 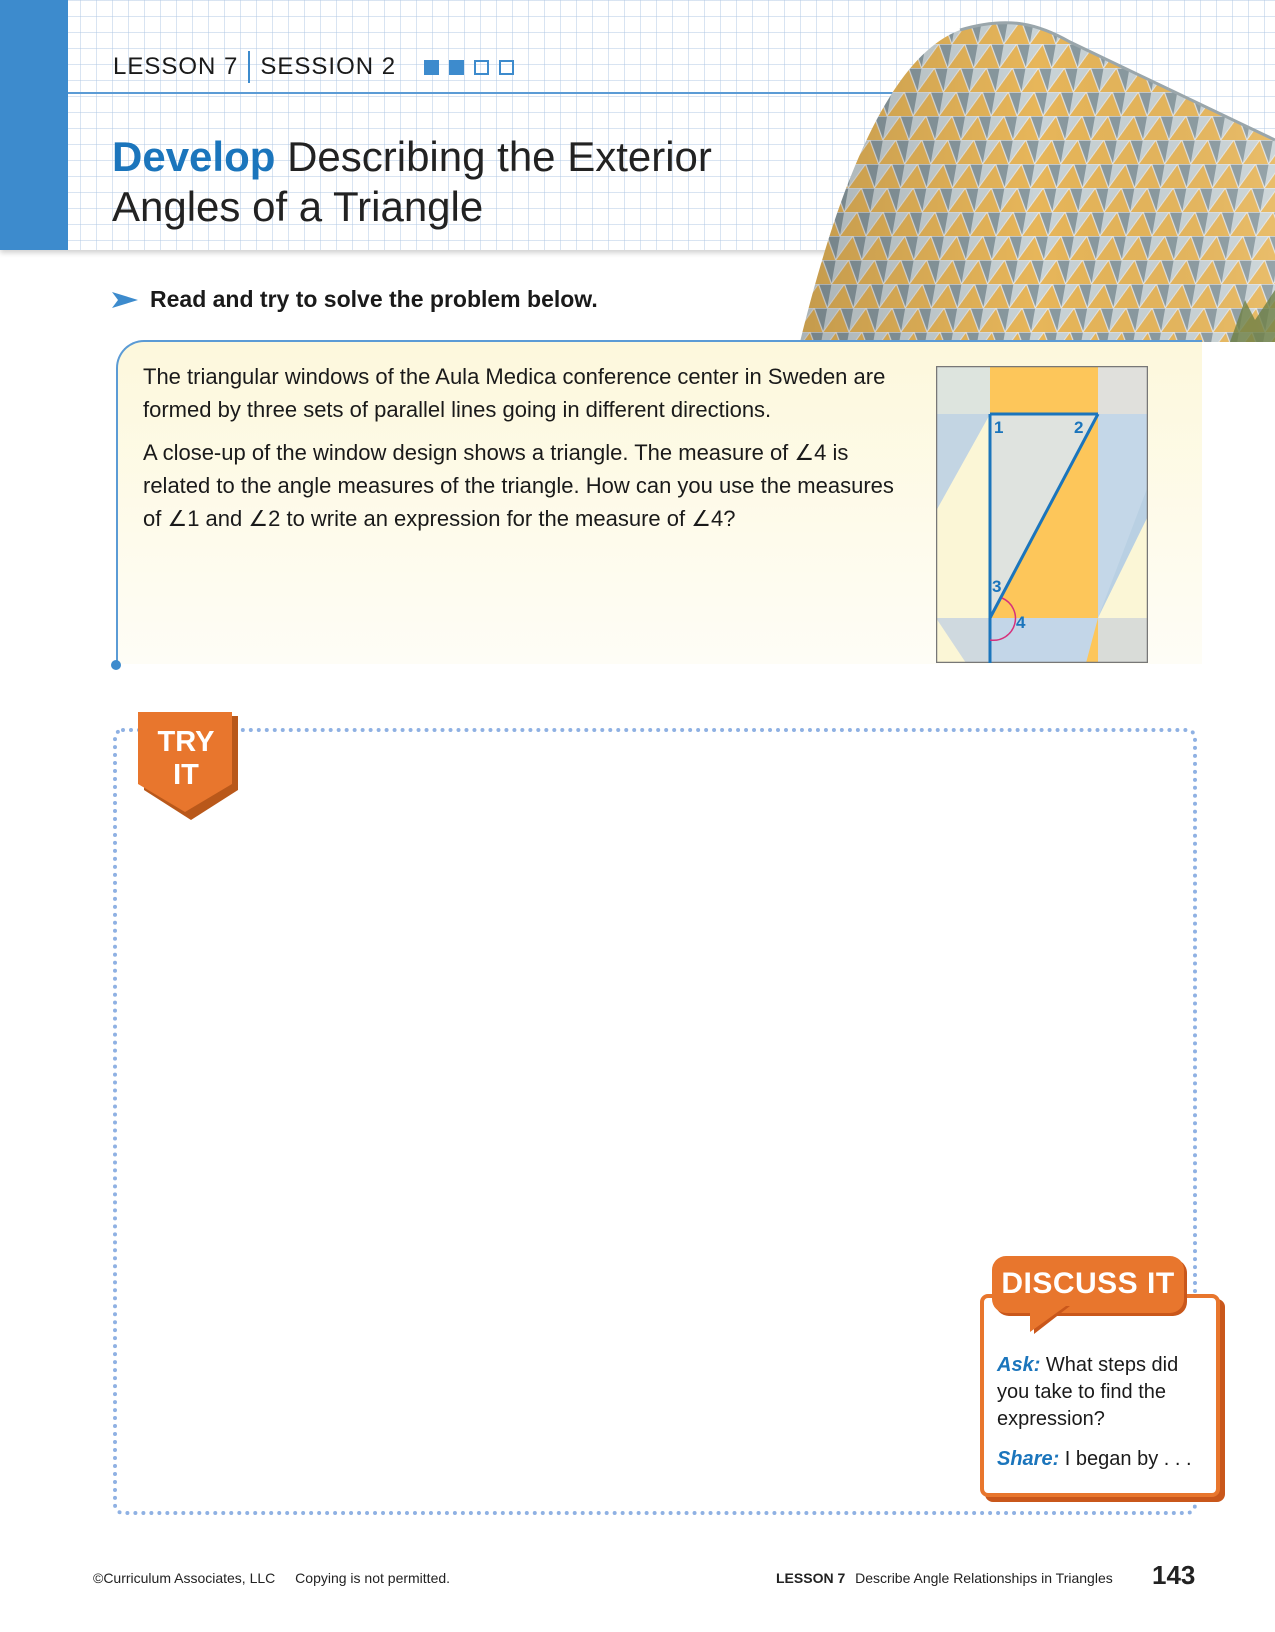 I want to click on header-divider, so click(x=493, y=93).